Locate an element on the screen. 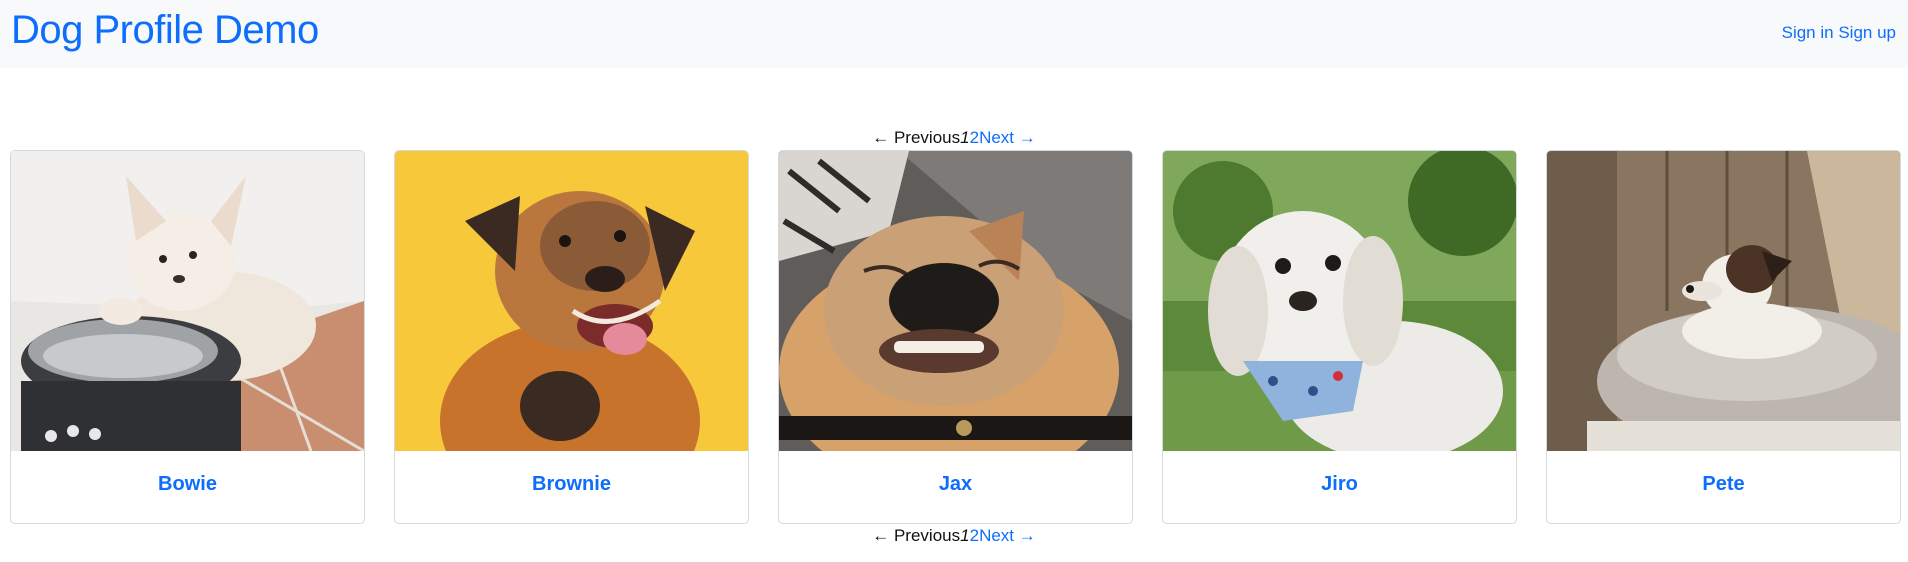  sign-up-link: Sign up is located at coordinates (1867, 32).